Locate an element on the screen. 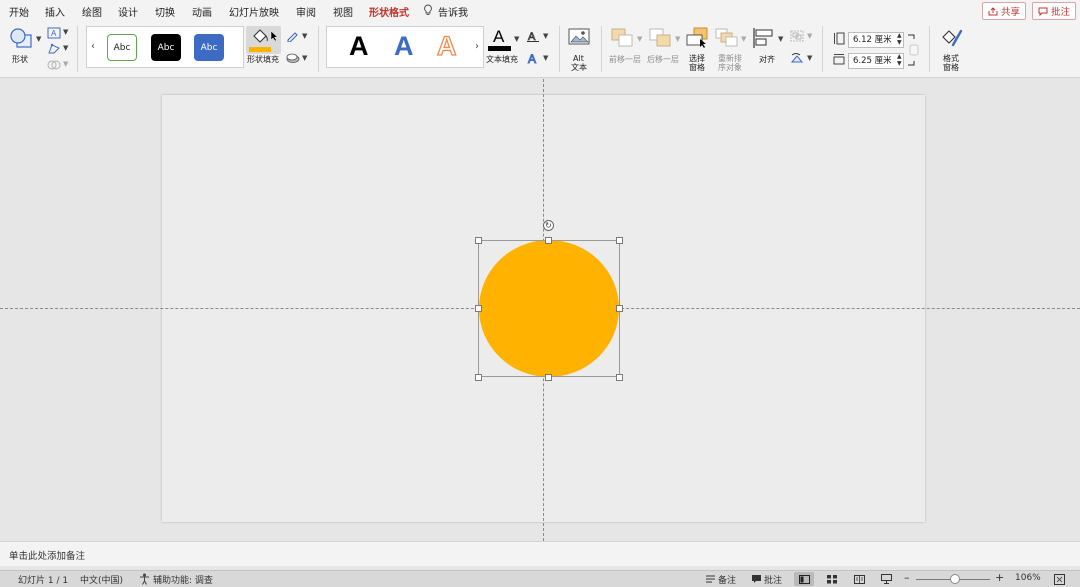 This screenshot has width=1080, height=587. shape-width-input: 6.25 厘米 is located at coordinates (876, 61).